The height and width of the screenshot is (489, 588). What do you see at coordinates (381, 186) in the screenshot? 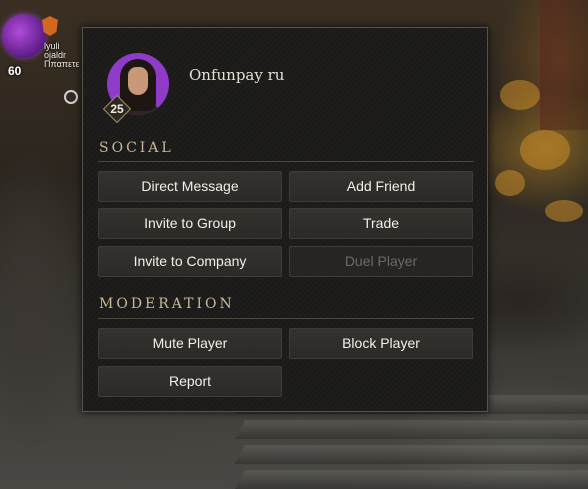
I see `add-friend-button: Add Friend` at bounding box center [381, 186].